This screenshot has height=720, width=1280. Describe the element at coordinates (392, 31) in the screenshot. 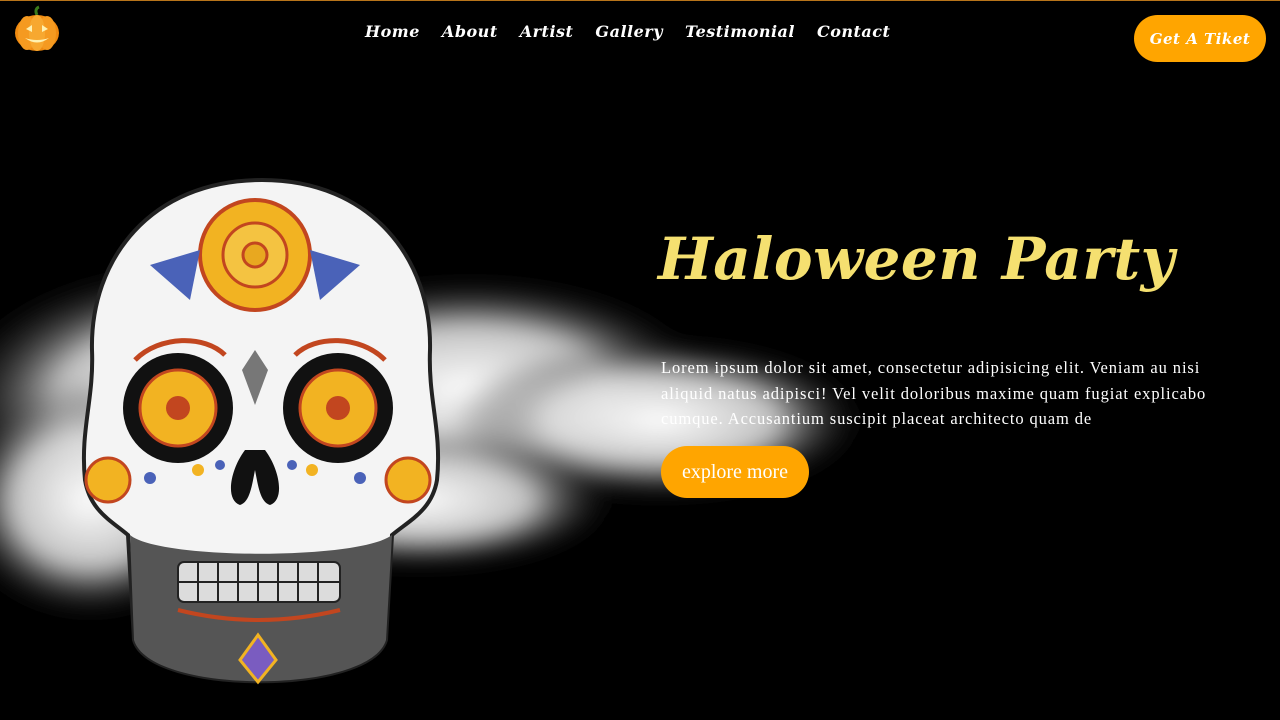

I see `nav-link-home: Home` at that location.